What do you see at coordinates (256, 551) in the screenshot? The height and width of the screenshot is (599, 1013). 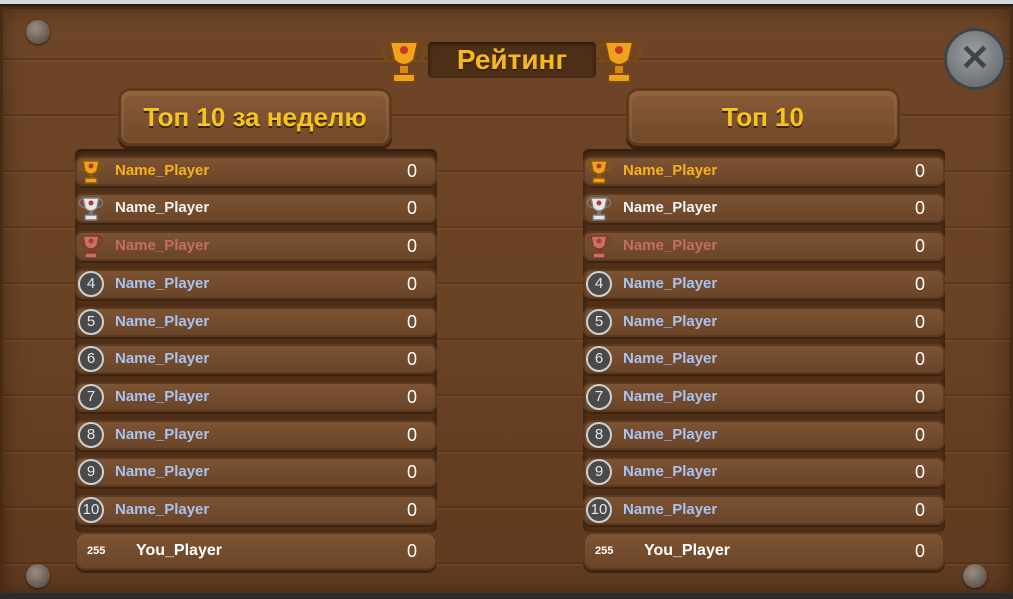 I see `you-row-weekly: 255 You_Player 0` at bounding box center [256, 551].